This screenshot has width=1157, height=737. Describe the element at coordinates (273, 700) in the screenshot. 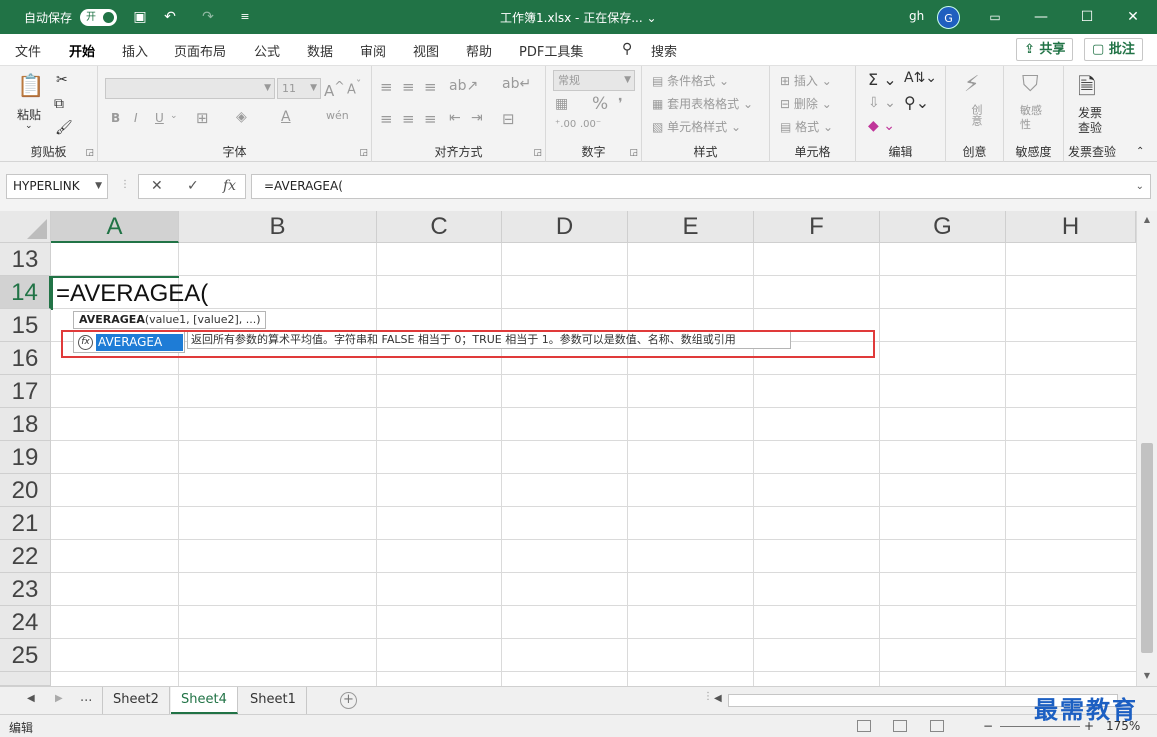

I see `sheet-tab-sheet1: Sheet1` at that location.